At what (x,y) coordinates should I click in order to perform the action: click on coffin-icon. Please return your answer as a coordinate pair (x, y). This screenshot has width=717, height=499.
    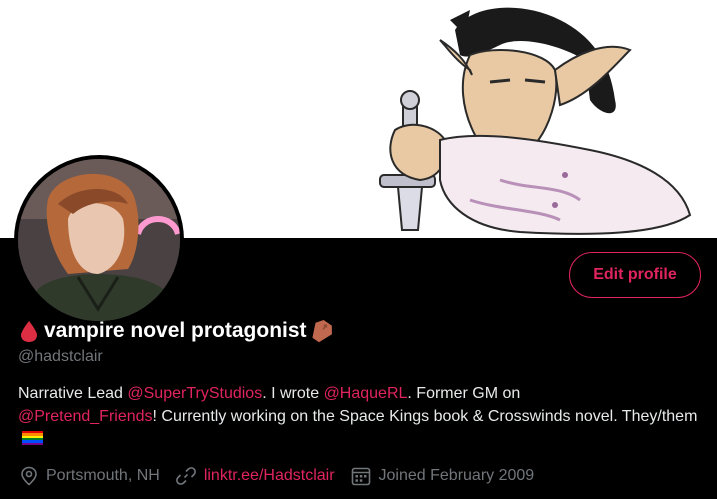
    Looking at the image, I should click on (321, 331).